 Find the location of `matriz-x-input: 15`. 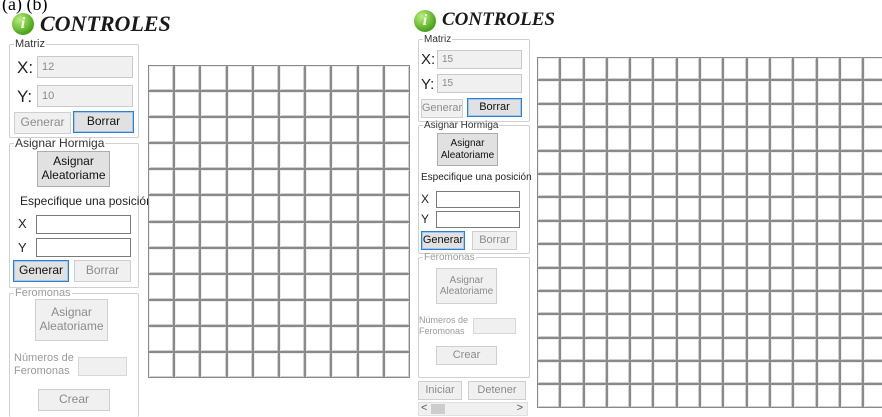

matriz-x-input: 15 is located at coordinates (479, 59).